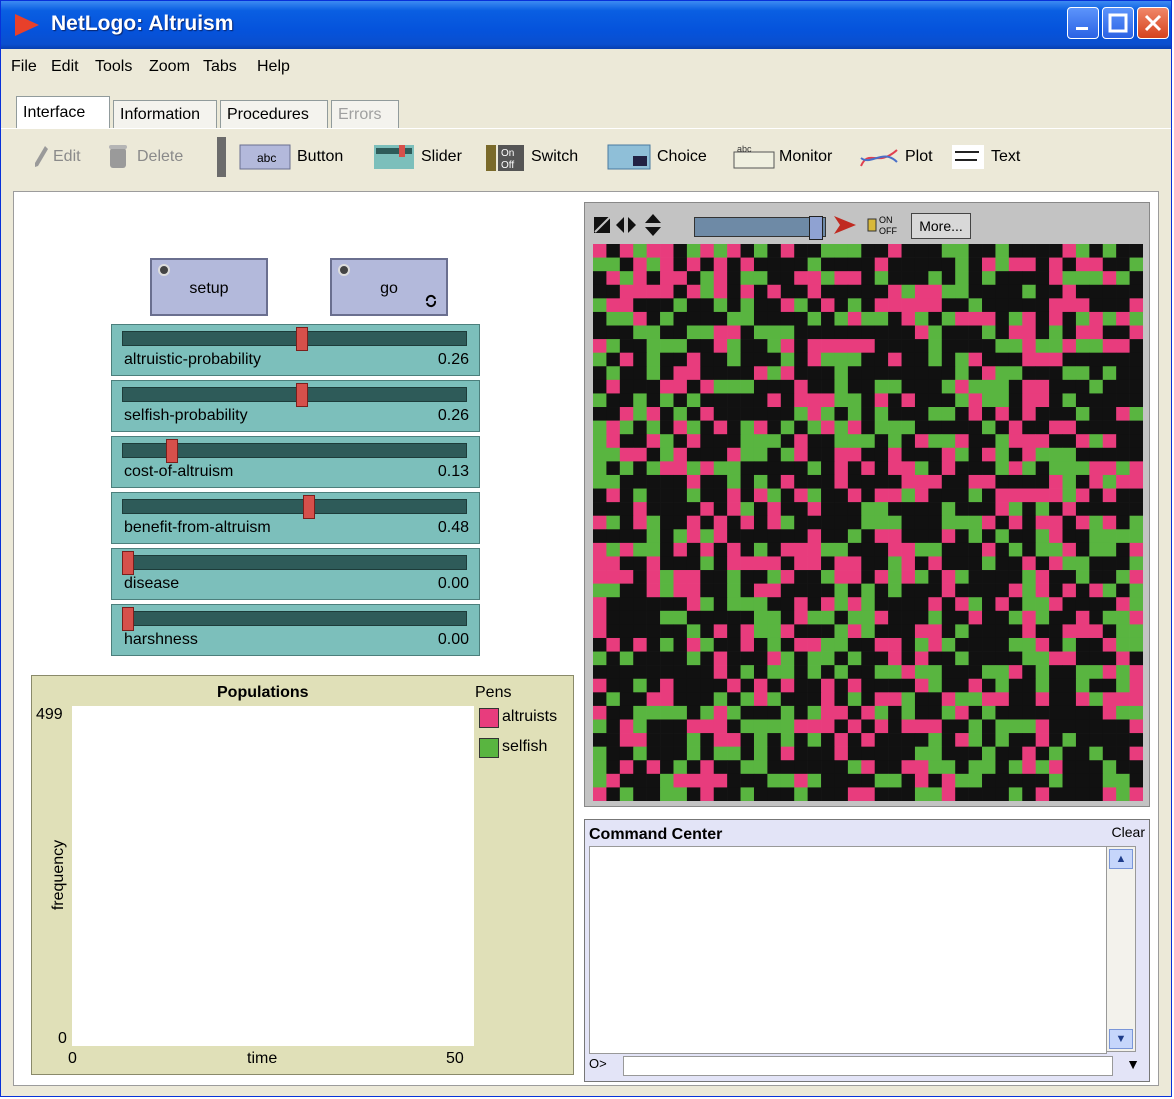 The width and height of the screenshot is (1174, 1099). I want to click on svg-text: abc, so click(744, 149).